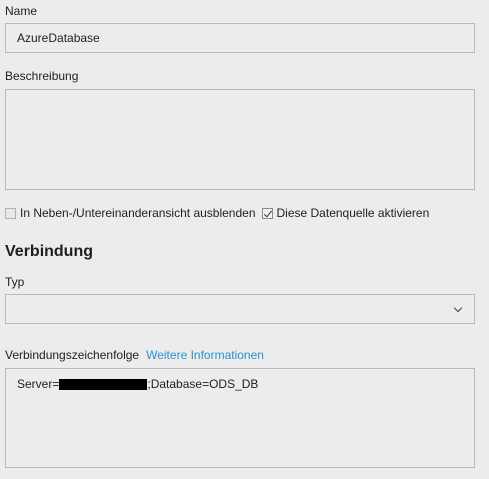 This screenshot has height=479, width=489. What do you see at coordinates (203, 384) in the screenshot?
I see `connection-string-suffix: ;Database=ODS_DB` at bounding box center [203, 384].